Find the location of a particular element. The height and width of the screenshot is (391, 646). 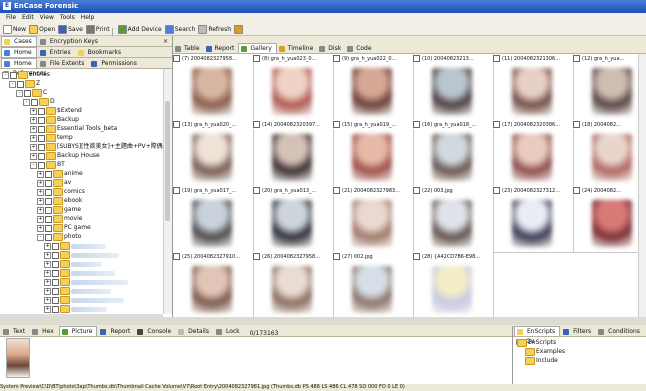

menu-item-2: View is located at coordinates (47, 18).